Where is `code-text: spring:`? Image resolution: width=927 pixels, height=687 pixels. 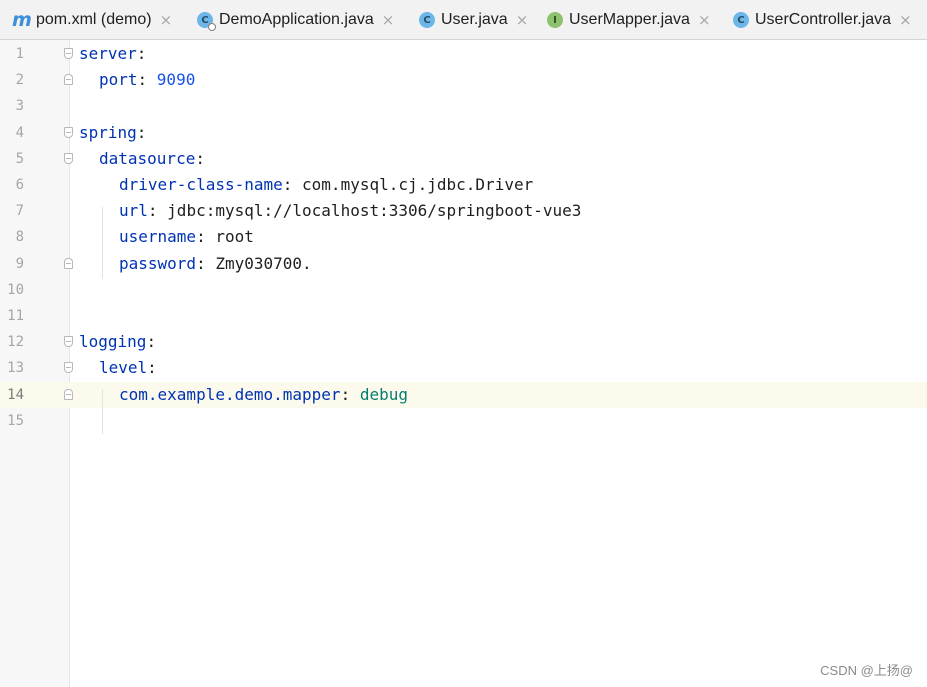 code-text: spring: is located at coordinates (112, 133).